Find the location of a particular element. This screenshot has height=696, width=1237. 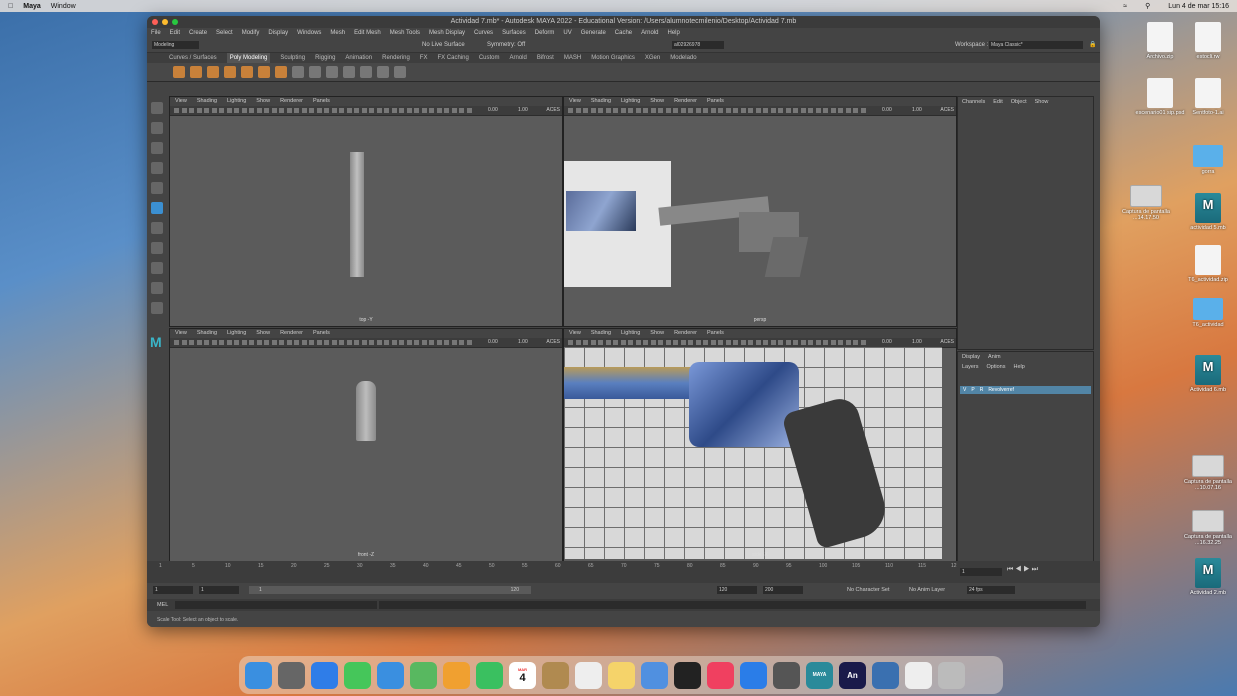

layer-visibility-toggle: V is located at coordinates (964, 390).